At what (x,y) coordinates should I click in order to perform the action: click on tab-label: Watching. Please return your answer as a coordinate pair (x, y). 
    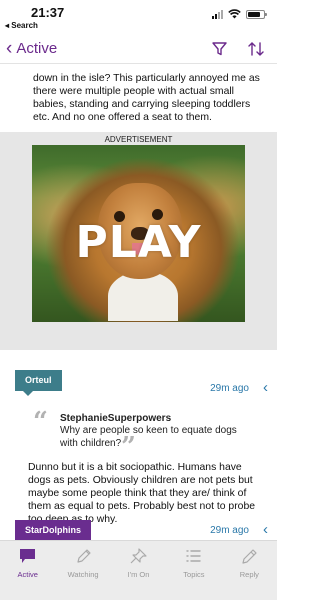
    Looking at the image, I should click on (83, 574).